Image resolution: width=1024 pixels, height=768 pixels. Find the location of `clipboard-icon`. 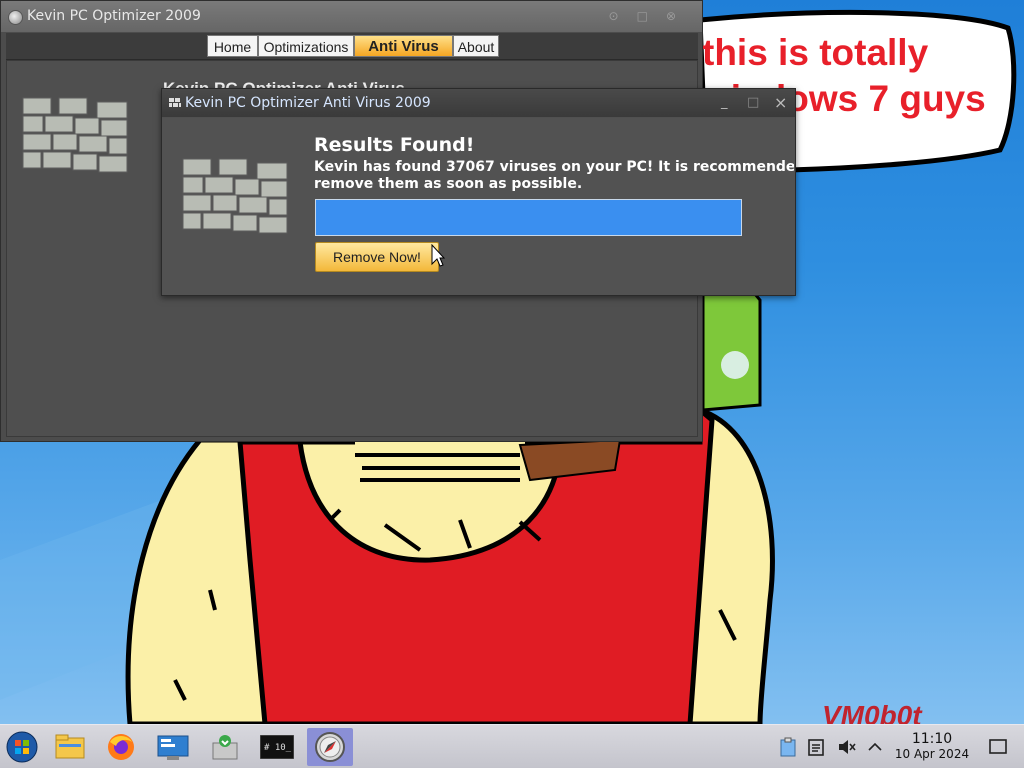

clipboard-icon is located at coordinates (788, 746).